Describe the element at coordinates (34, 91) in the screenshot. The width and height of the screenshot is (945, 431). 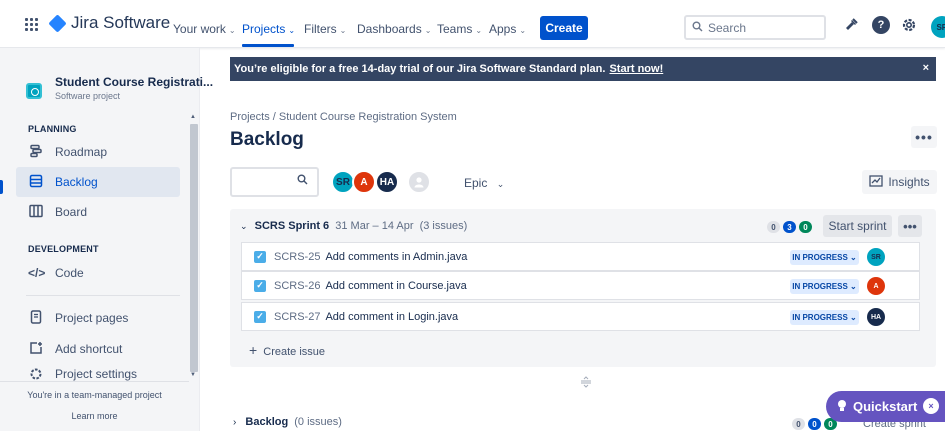
I see `project-avatar-icon` at that location.